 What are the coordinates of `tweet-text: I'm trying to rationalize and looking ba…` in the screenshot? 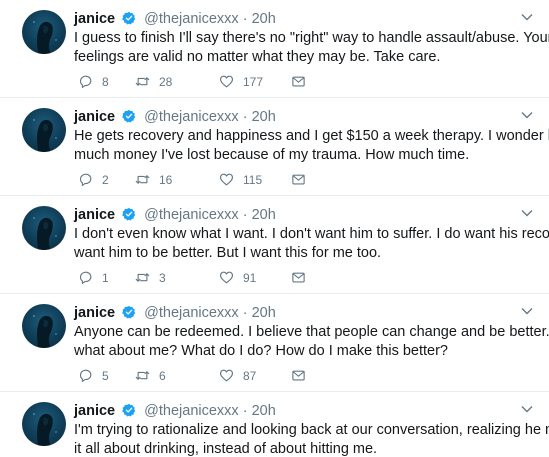 It's located at (311, 439).